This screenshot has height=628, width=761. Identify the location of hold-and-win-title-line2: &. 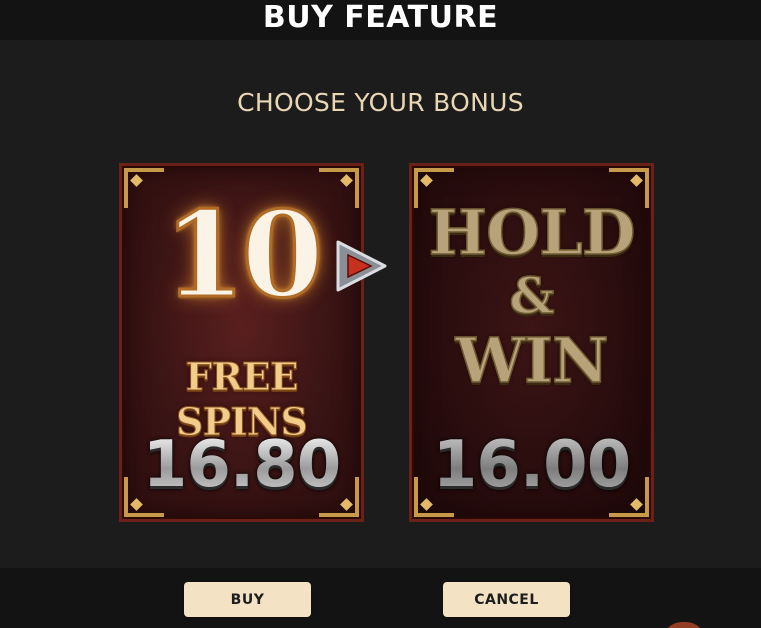
(532, 295).